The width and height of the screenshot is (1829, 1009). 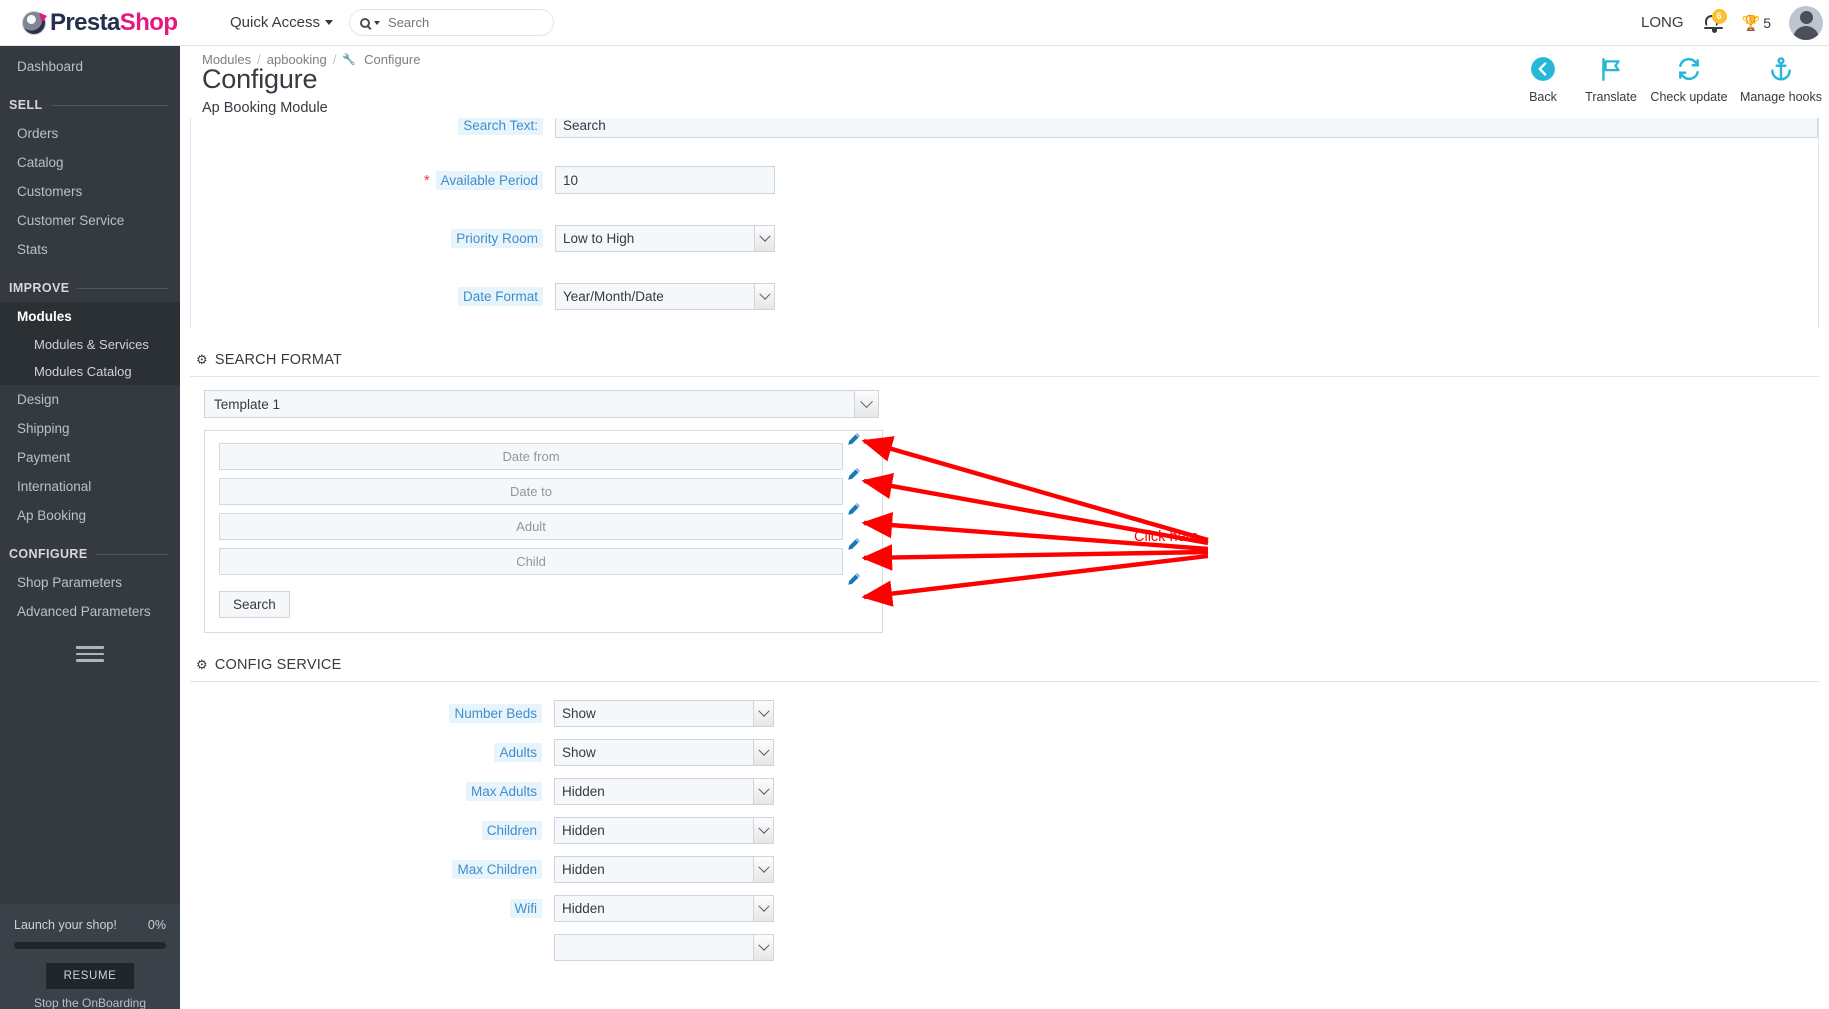 I want to click on notification-badge: 6, so click(x=1719, y=16).